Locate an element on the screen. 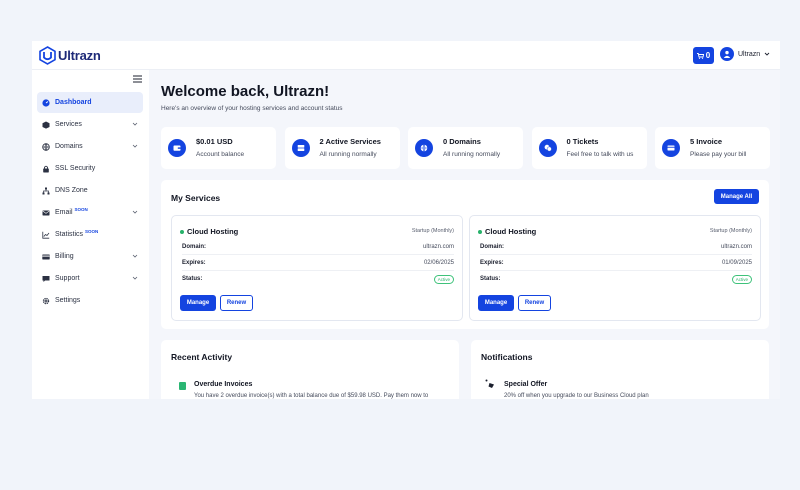 The width and height of the screenshot is (800, 490). user-menu: Ultrazn is located at coordinates (745, 54).